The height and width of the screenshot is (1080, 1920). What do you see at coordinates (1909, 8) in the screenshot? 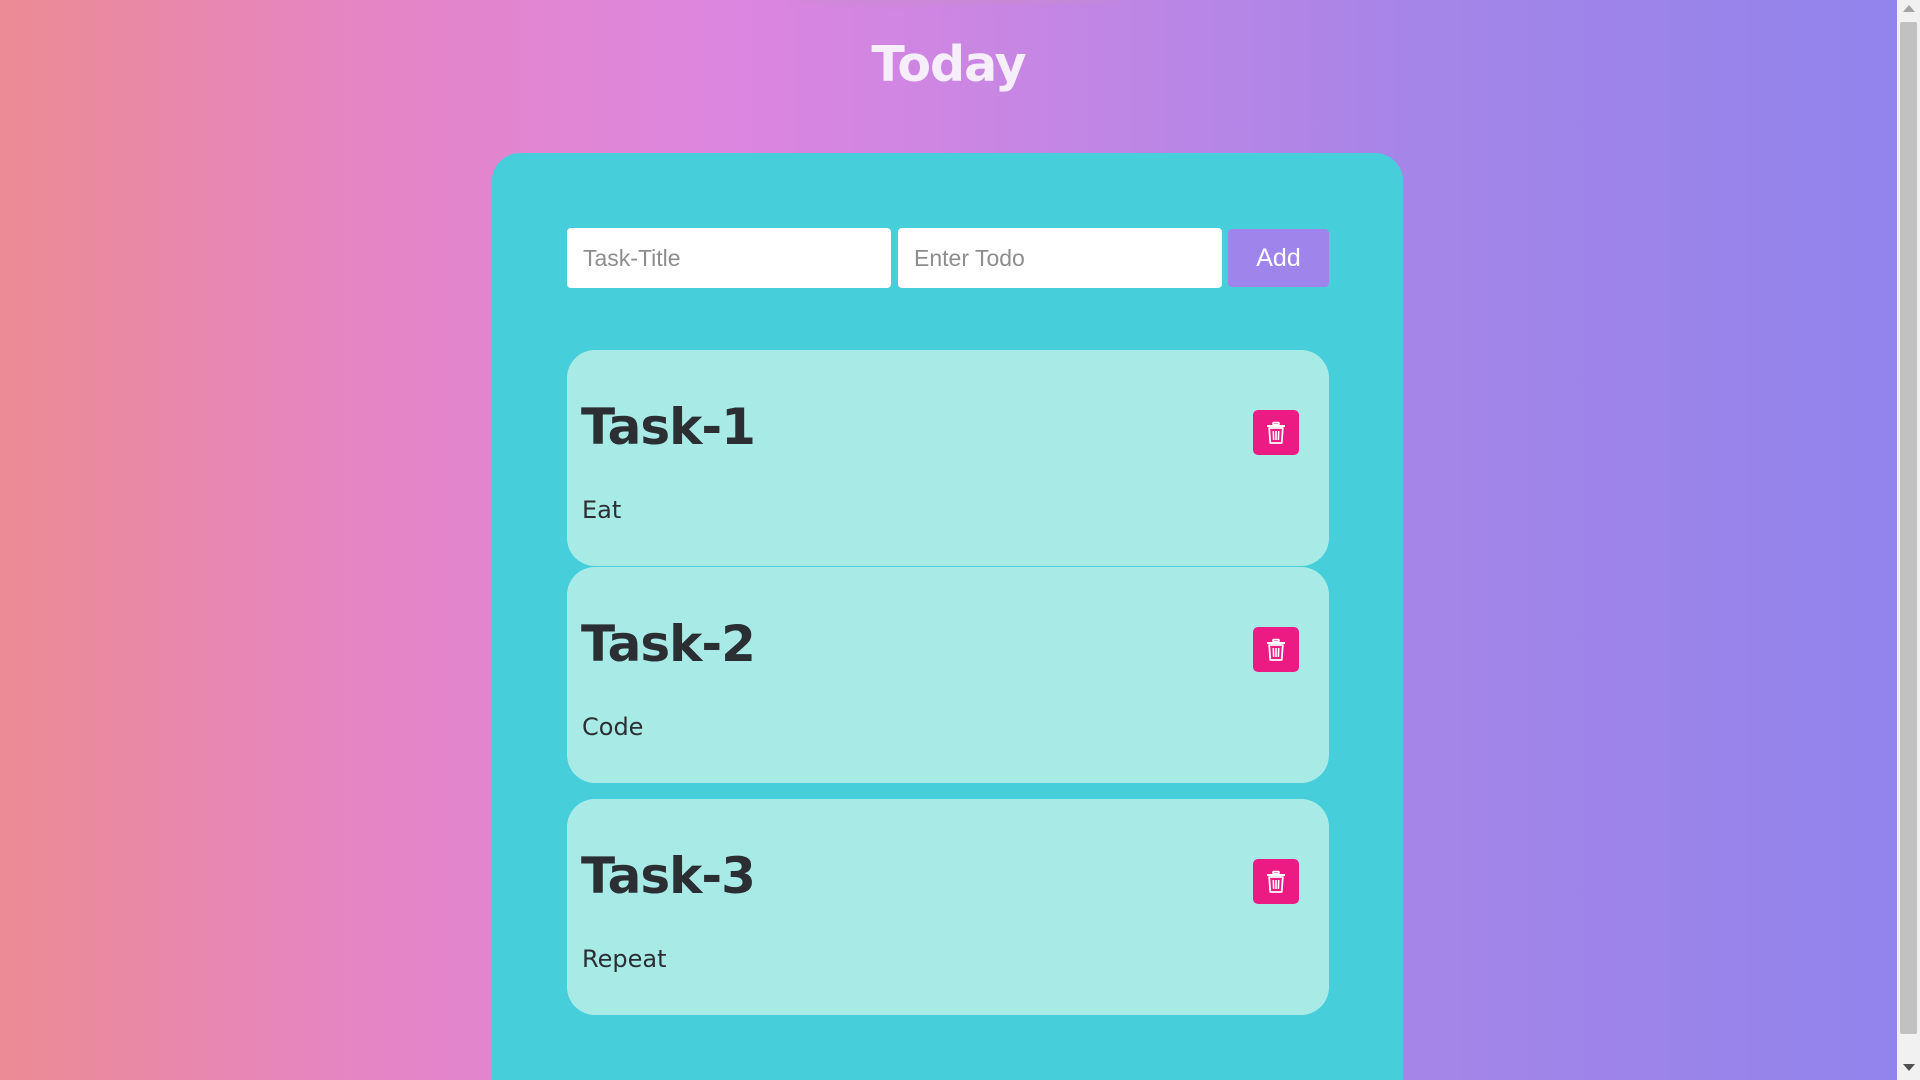
I see `scroll-up-arrow-icon` at bounding box center [1909, 8].